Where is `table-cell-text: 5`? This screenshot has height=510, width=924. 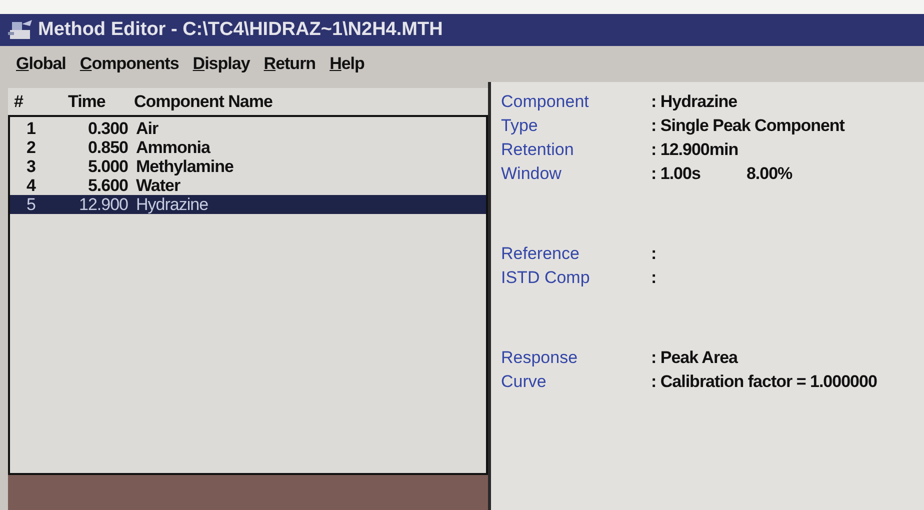
table-cell-text: 5 is located at coordinates (31, 205).